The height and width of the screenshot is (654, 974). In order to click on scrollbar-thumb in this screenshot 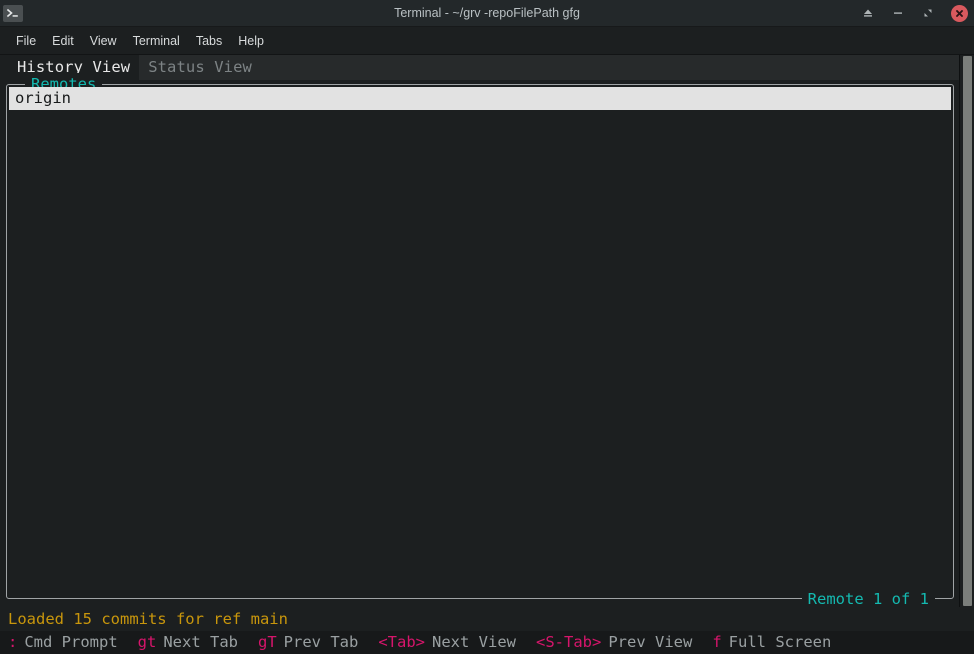, I will do `click(967, 331)`.